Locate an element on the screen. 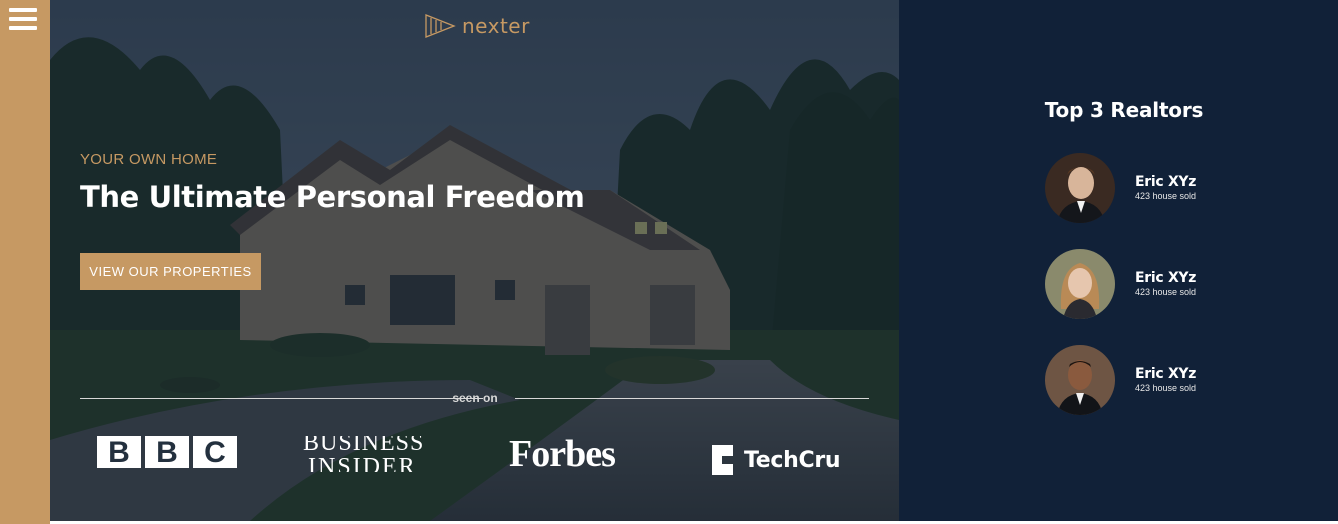  nexter-logo-icon is located at coordinates (440, 26).